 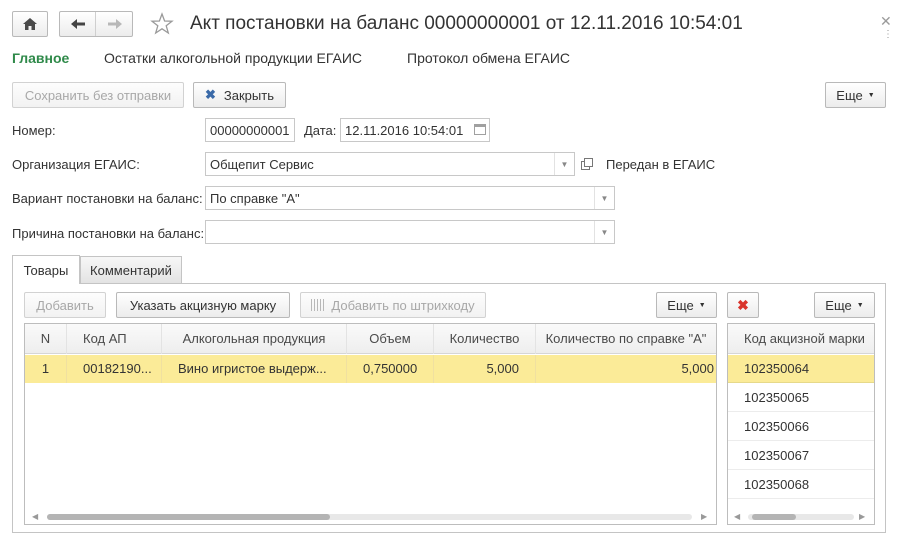 What do you see at coordinates (370, 517) in the screenshot?
I see `goods-horizontal-scrollbar: ◀ ▶` at bounding box center [370, 517].